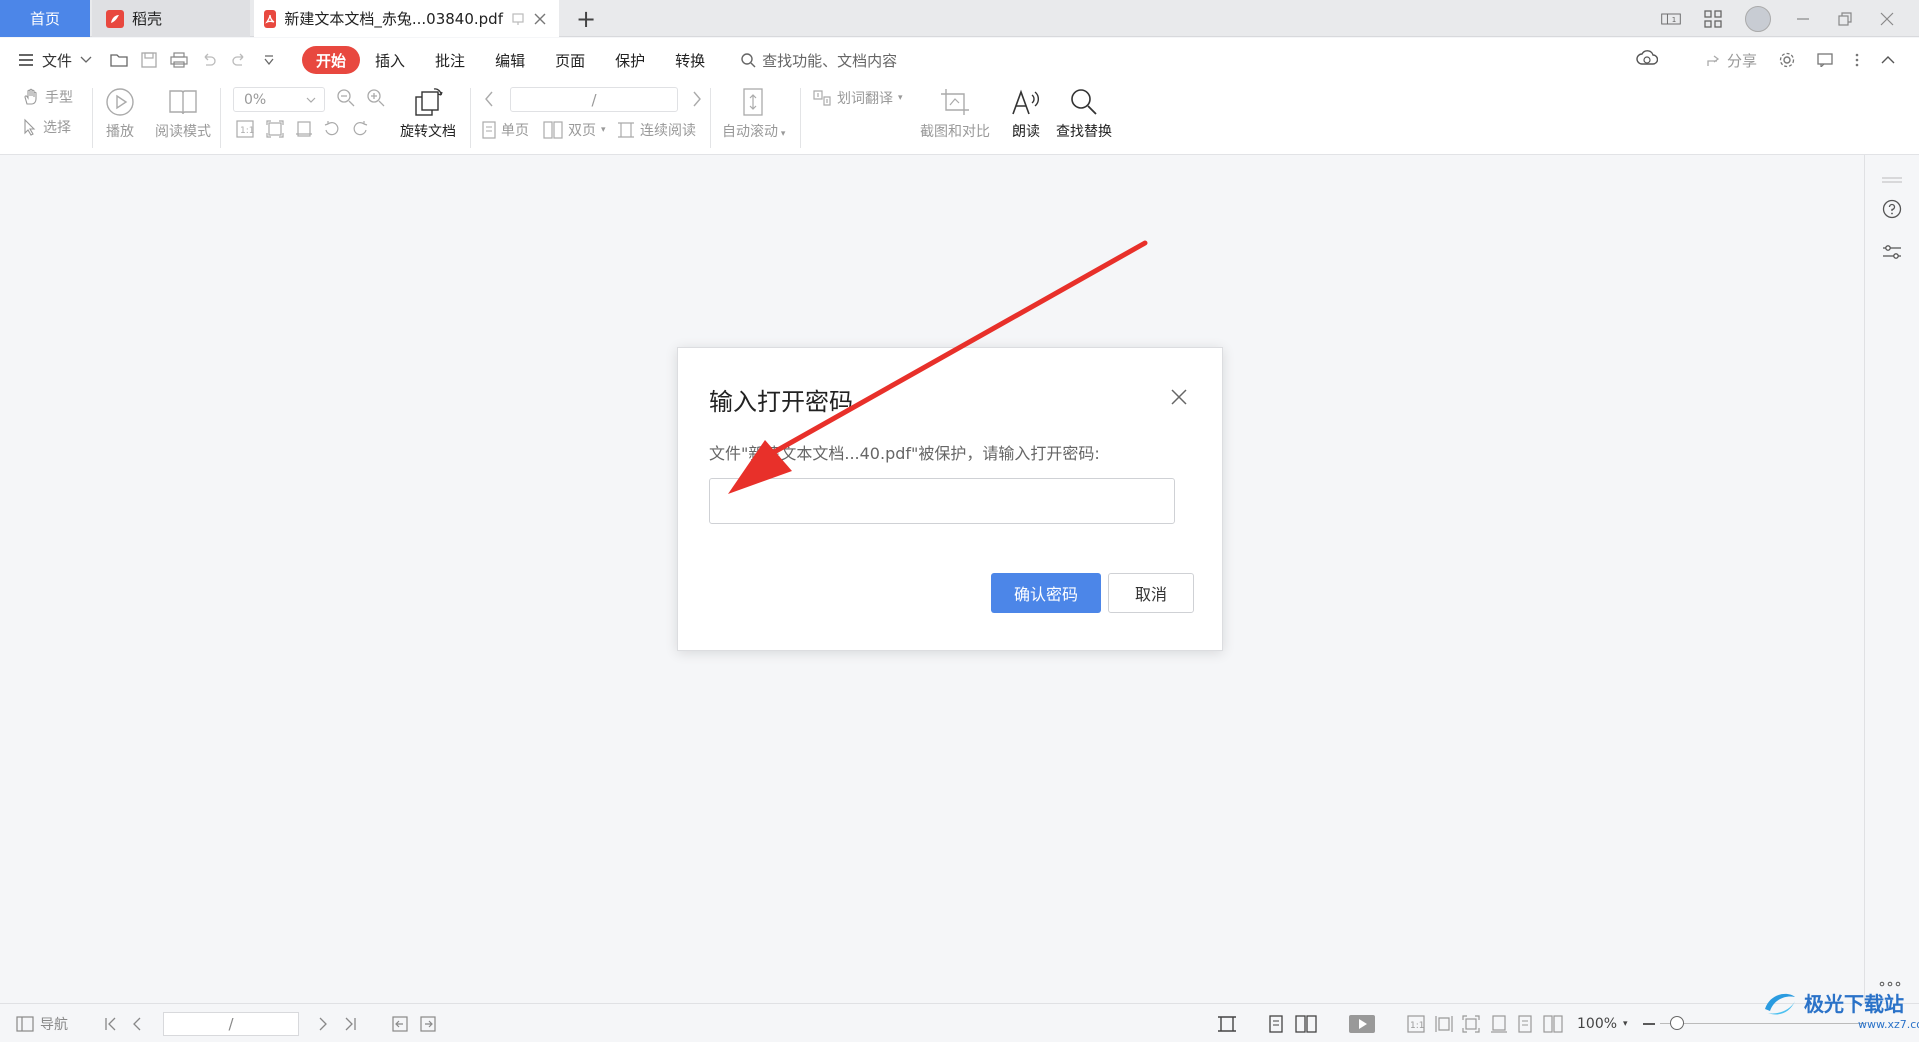 This screenshot has height=1042, width=1919. What do you see at coordinates (1471, 1023) in the screenshot?
I see `fit-page-status-icon` at bounding box center [1471, 1023].